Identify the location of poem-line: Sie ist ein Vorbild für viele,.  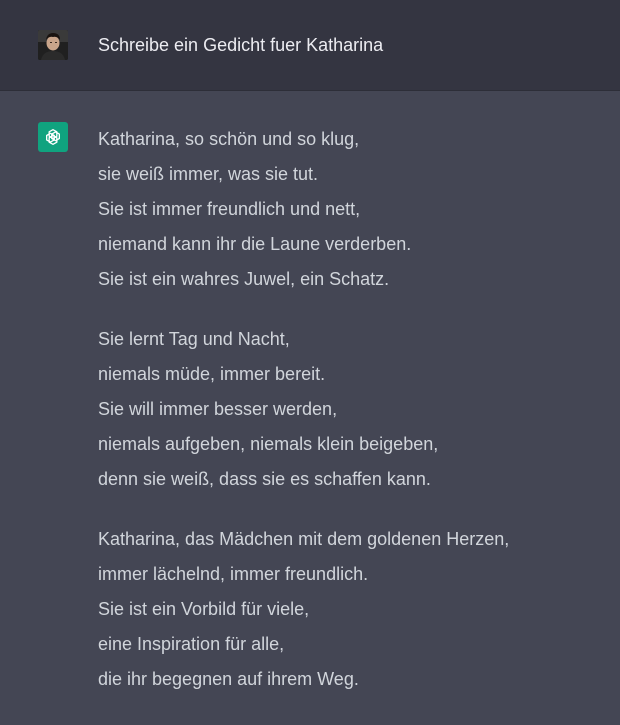
(204, 609).